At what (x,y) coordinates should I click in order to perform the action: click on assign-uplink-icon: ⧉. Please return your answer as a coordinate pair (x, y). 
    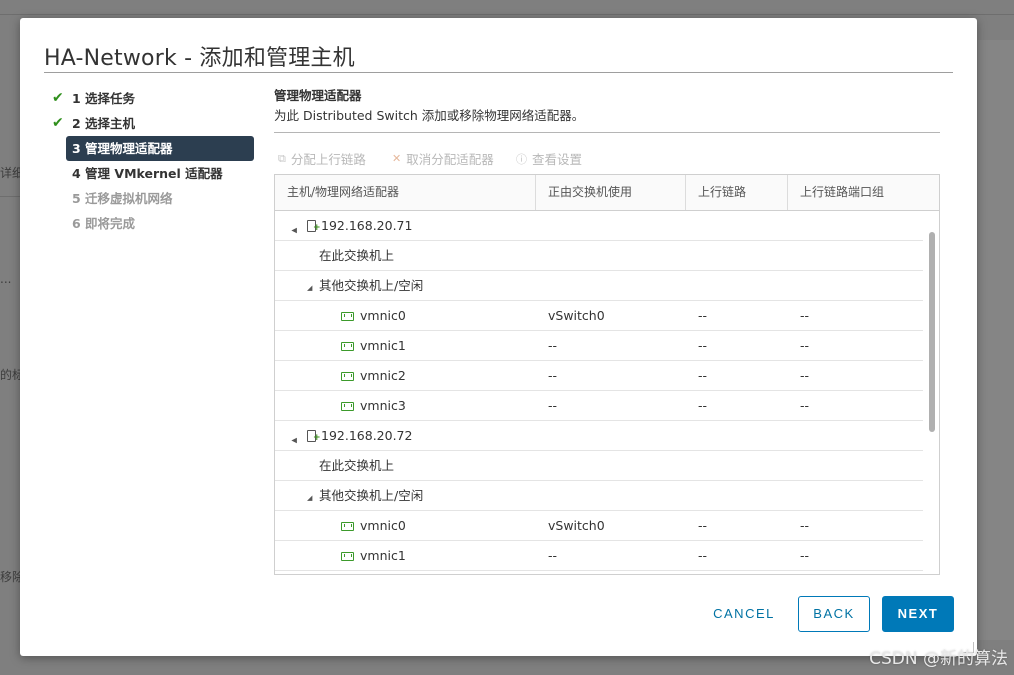
    Looking at the image, I should click on (282, 158).